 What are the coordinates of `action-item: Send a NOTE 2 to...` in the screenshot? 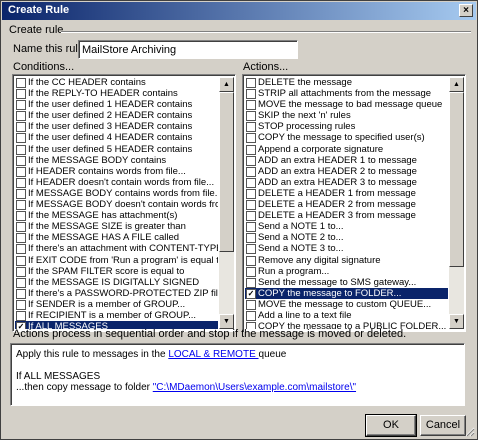 It's located at (346, 238).